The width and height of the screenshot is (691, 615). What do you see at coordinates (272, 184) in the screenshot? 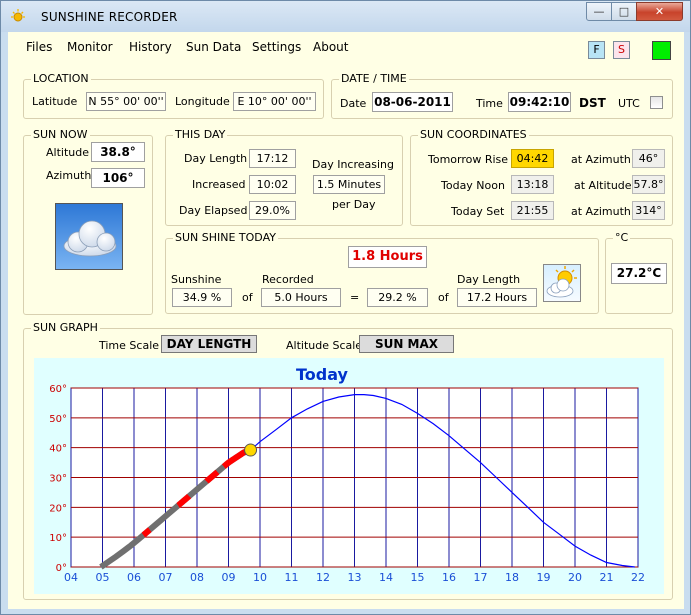
I see `increased-value: 10:02` at bounding box center [272, 184].